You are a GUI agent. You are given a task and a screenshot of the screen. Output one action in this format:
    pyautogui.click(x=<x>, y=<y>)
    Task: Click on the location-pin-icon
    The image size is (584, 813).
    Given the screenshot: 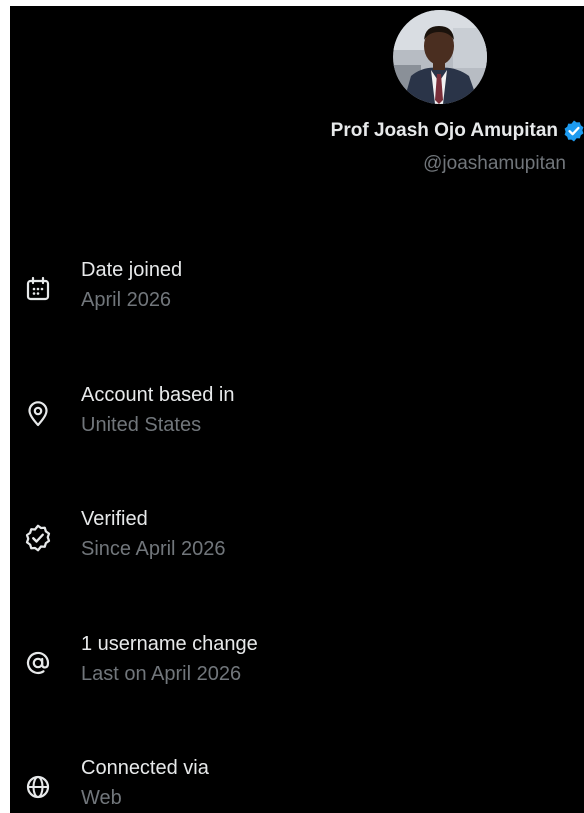 What is the action you would take?
    pyautogui.click(x=38, y=414)
    